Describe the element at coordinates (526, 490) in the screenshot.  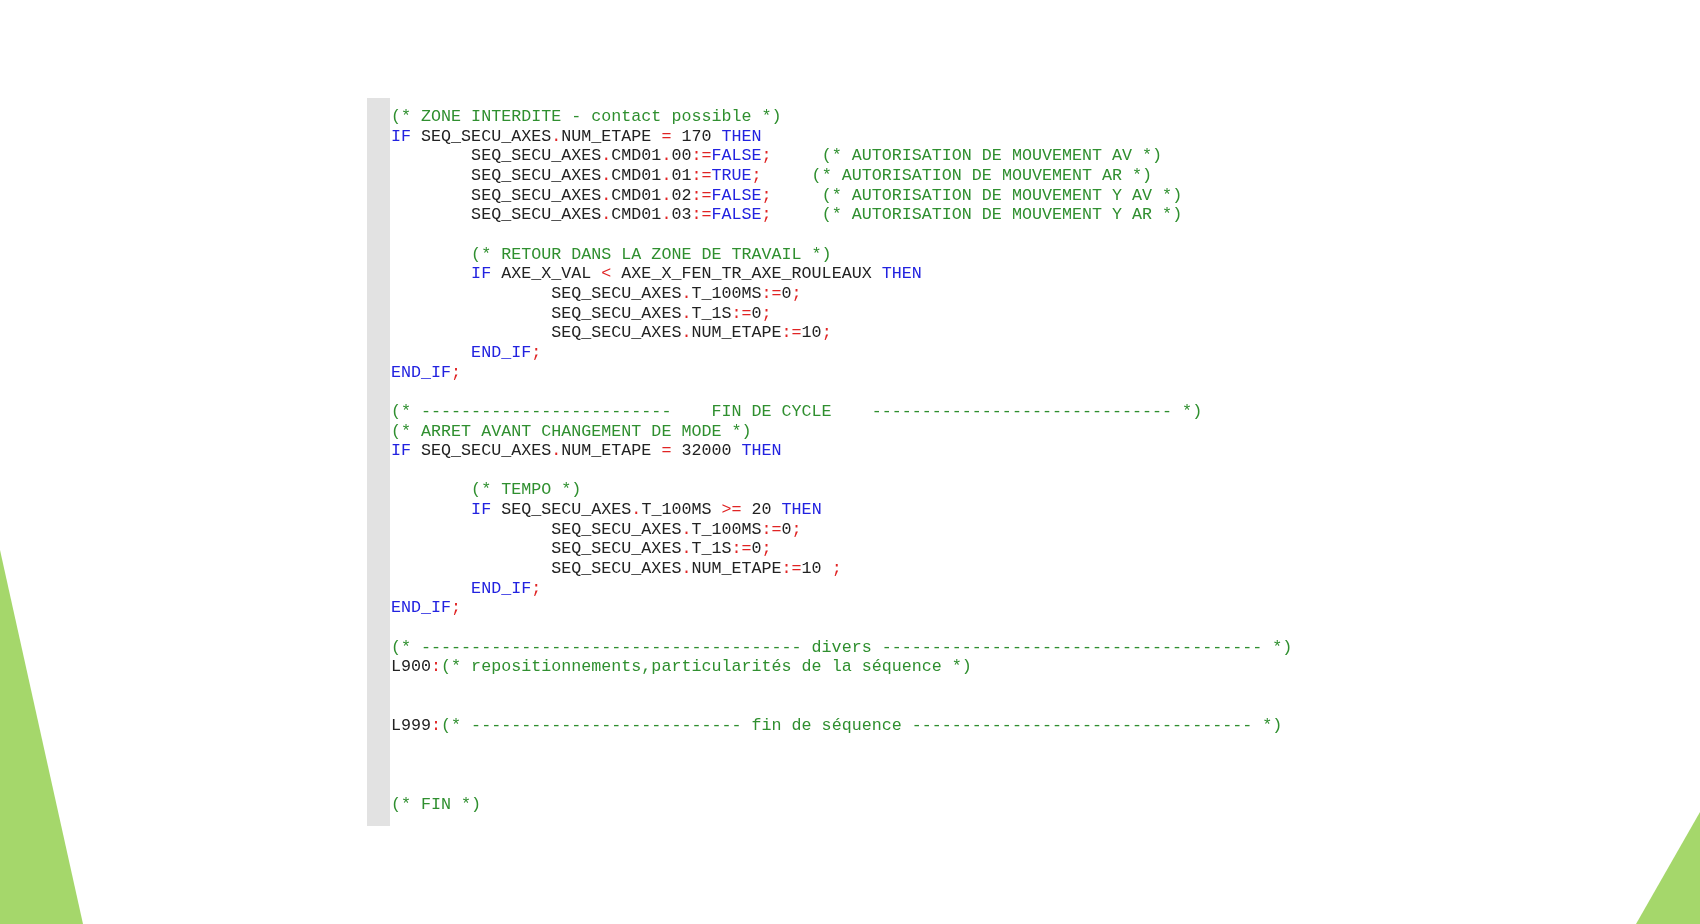
I see `code-line: (* TEMPO *)` at that location.